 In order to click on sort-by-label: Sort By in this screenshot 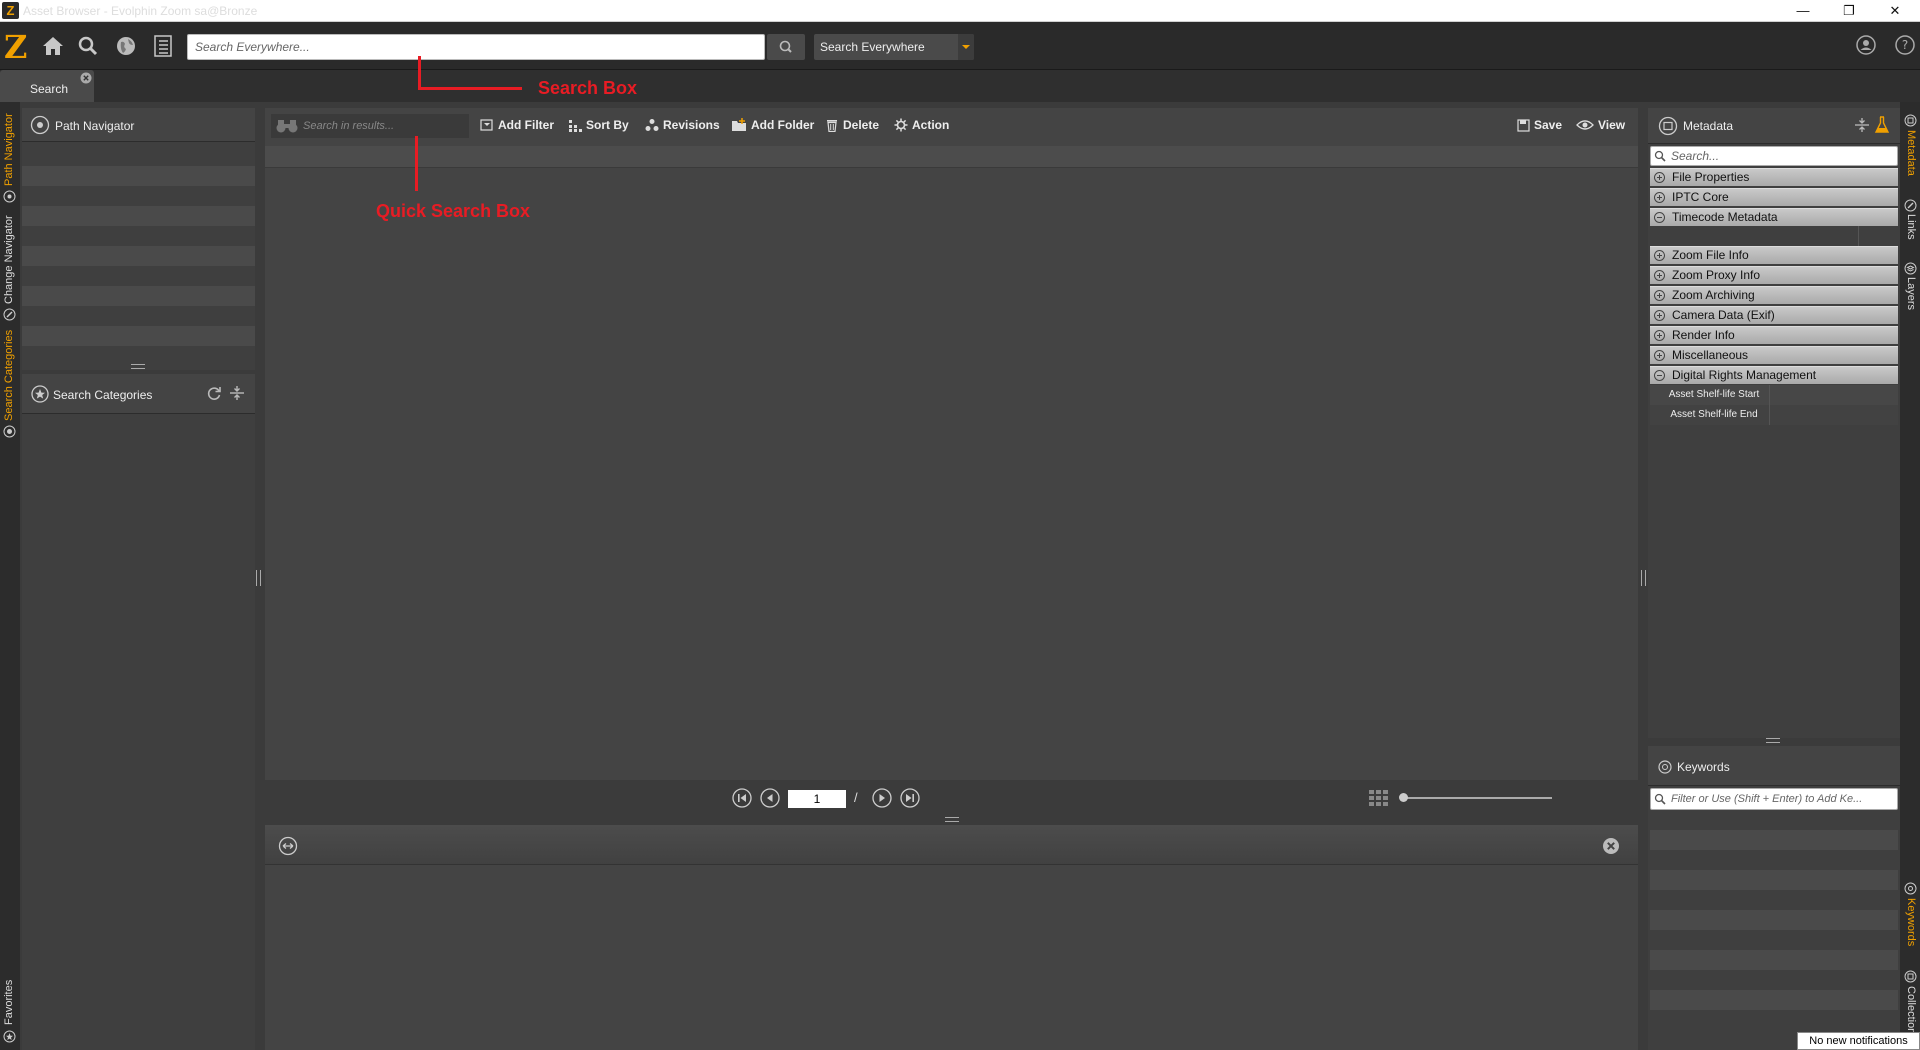, I will do `click(607, 125)`.